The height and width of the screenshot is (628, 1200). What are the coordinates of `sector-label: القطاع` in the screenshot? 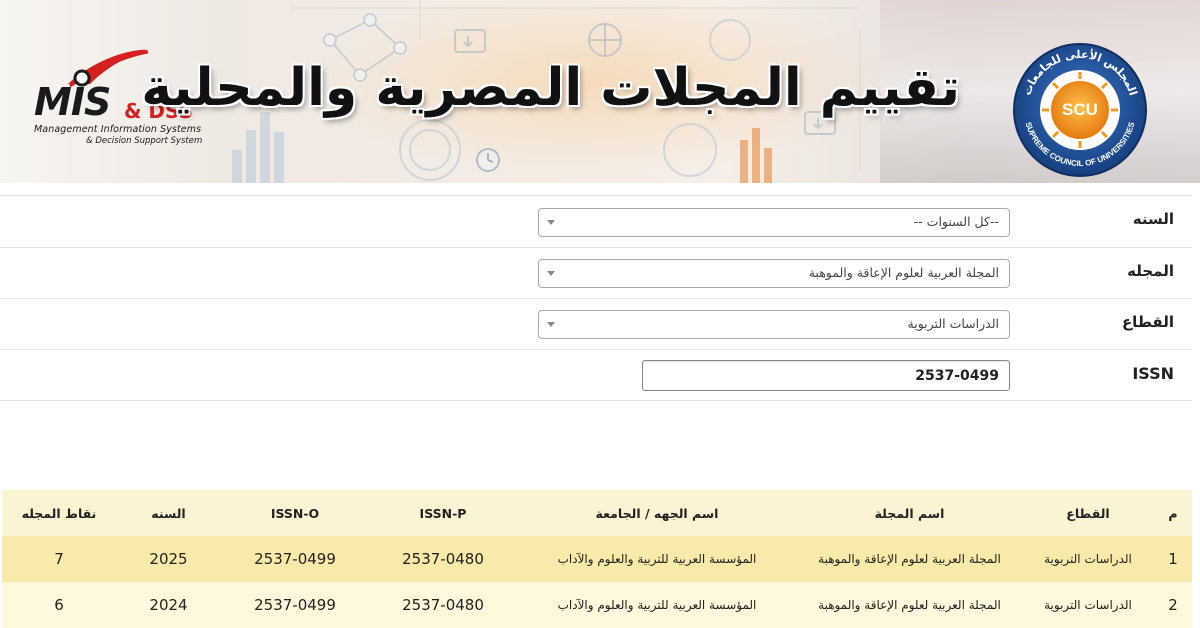 It's located at (1147, 322).